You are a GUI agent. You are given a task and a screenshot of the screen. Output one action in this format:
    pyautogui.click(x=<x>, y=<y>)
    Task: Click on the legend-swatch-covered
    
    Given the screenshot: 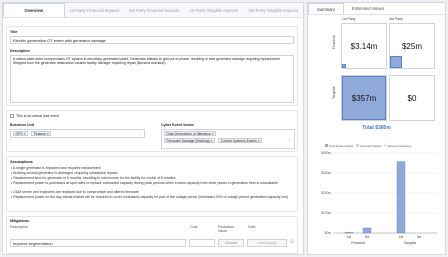 What is the action you would take?
    pyautogui.click(x=358, y=145)
    